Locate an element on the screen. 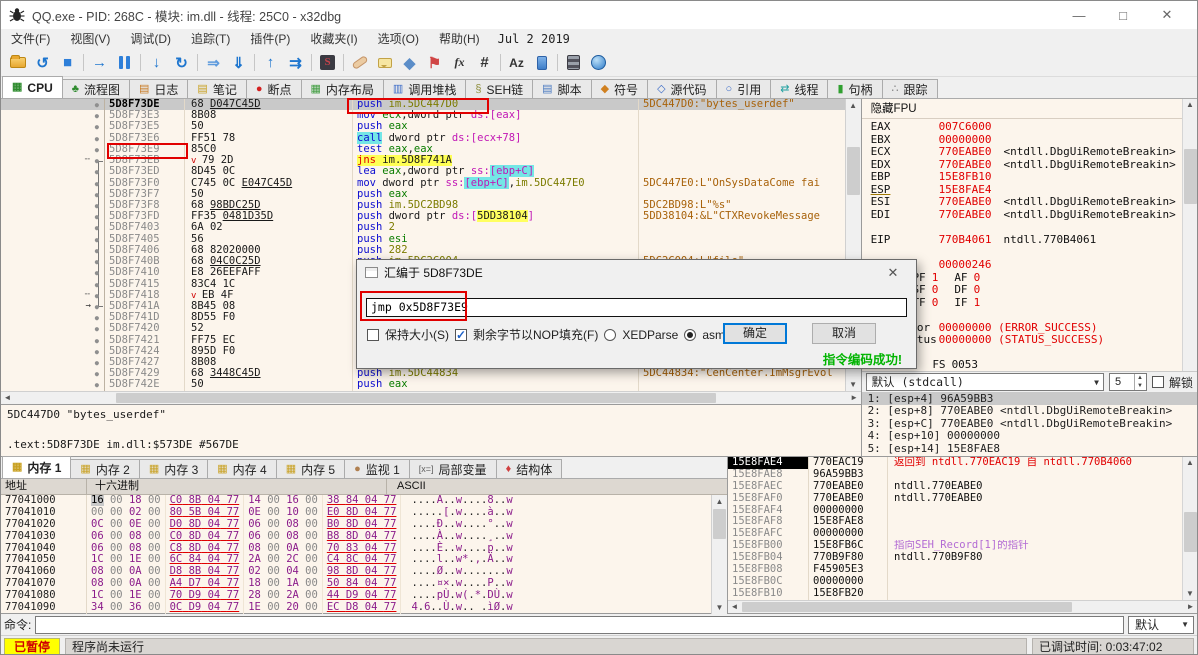 This screenshot has width=1198, height=655. disasm-hscrollbar: ◄ ► is located at coordinates (431, 397).